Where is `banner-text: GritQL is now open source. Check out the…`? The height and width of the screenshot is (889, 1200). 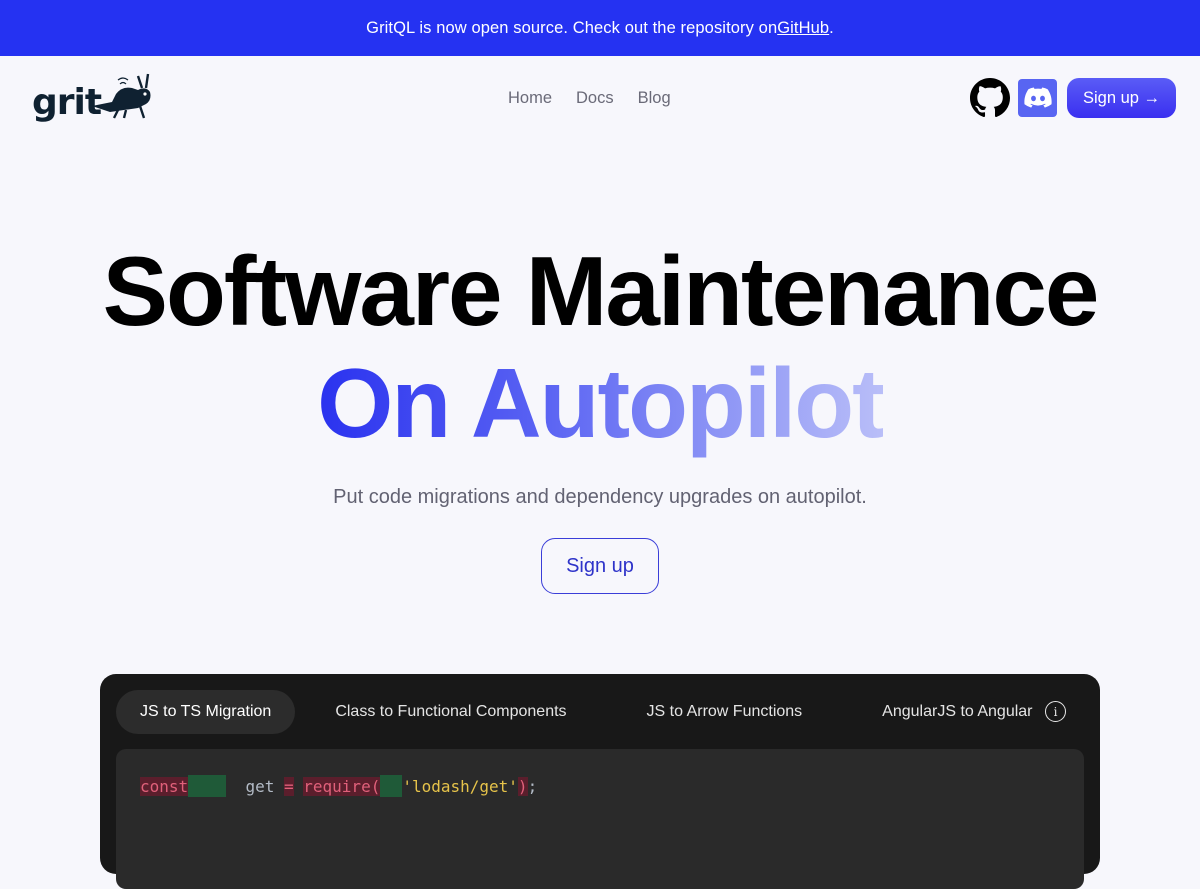 banner-text: GritQL is now open source. Check out the… is located at coordinates (572, 27).